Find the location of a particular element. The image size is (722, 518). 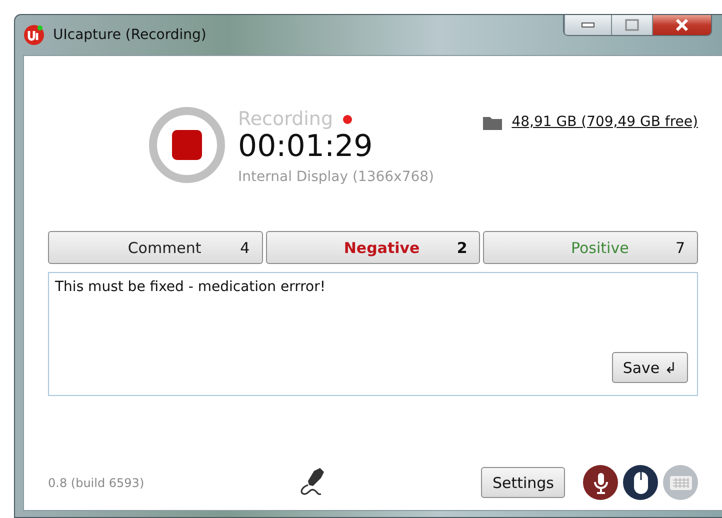

close-icon is located at coordinates (682, 25).